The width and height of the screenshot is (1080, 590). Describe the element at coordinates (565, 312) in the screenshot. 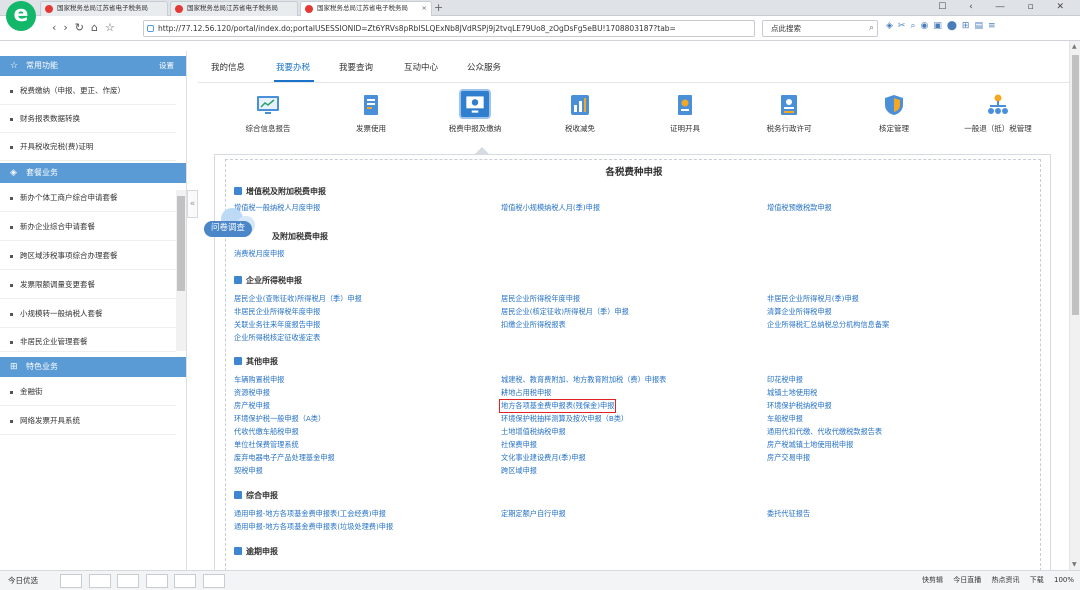

I see `link-cit: 居民企业(核定征收)所得税月（季）申报` at that location.